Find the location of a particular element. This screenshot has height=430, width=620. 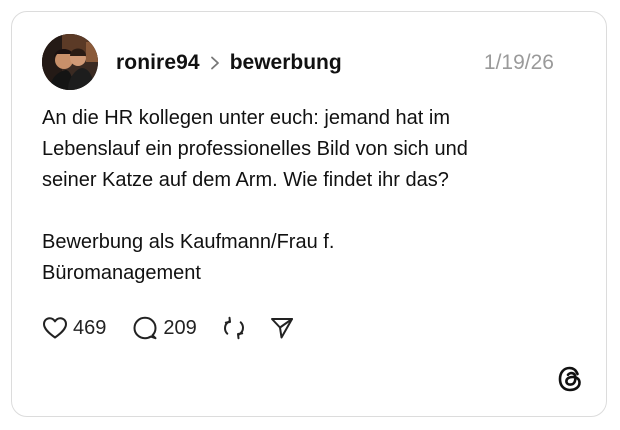

post-actions: 469 209 is located at coordinates (168, 328).